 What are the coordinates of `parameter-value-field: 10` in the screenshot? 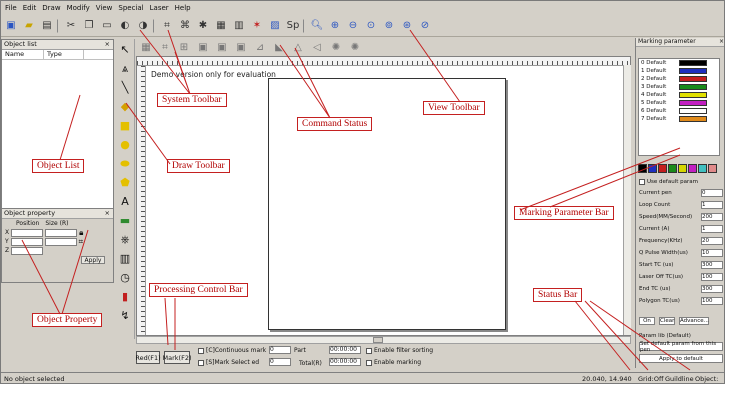 It's located at (712, 252).